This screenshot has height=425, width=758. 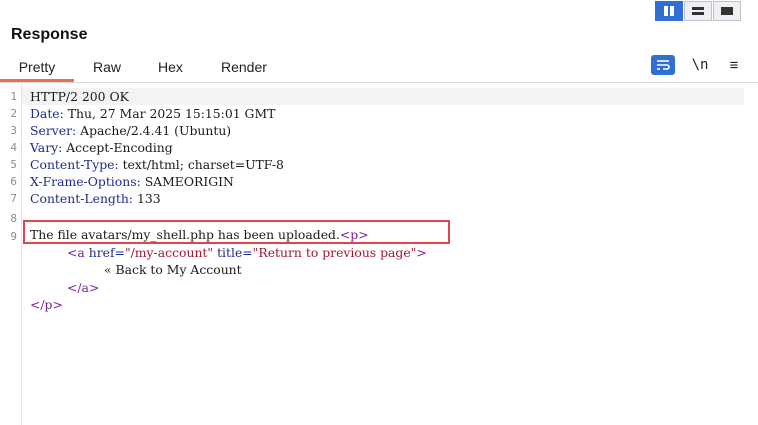 I want to click on line-number: 7, so click(x=13, y=198).